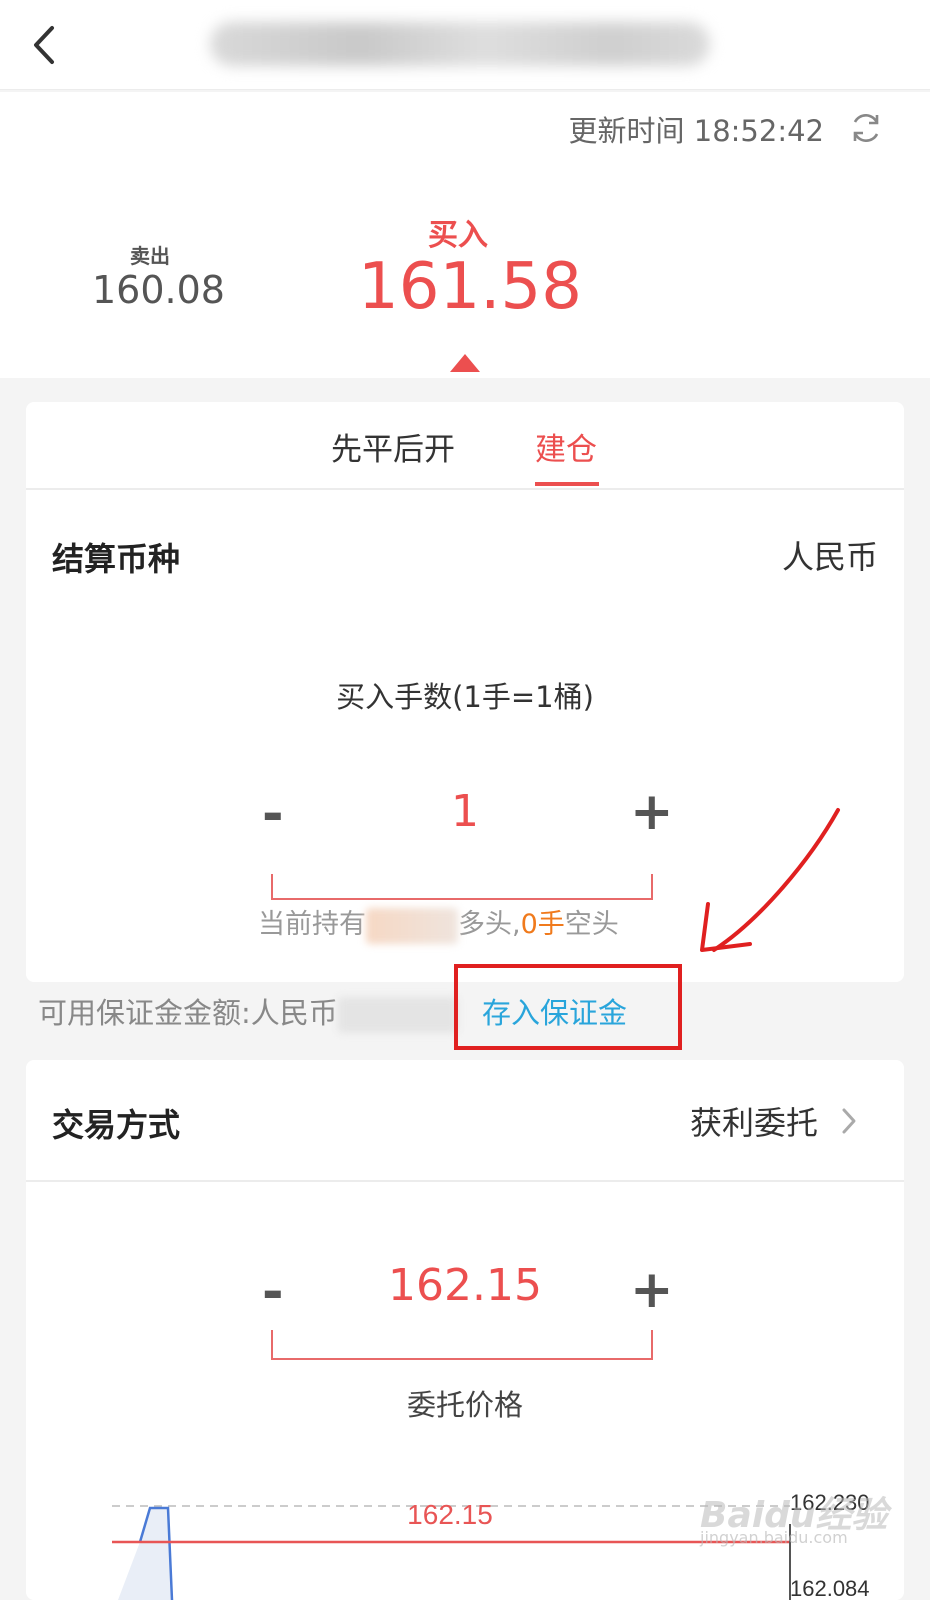 The height and width of the screenshot is (1600, 930). Describe the element at coordinates (450, 1514) in the screenshot. I see `chart-price-line-label: 162.15` at that location.